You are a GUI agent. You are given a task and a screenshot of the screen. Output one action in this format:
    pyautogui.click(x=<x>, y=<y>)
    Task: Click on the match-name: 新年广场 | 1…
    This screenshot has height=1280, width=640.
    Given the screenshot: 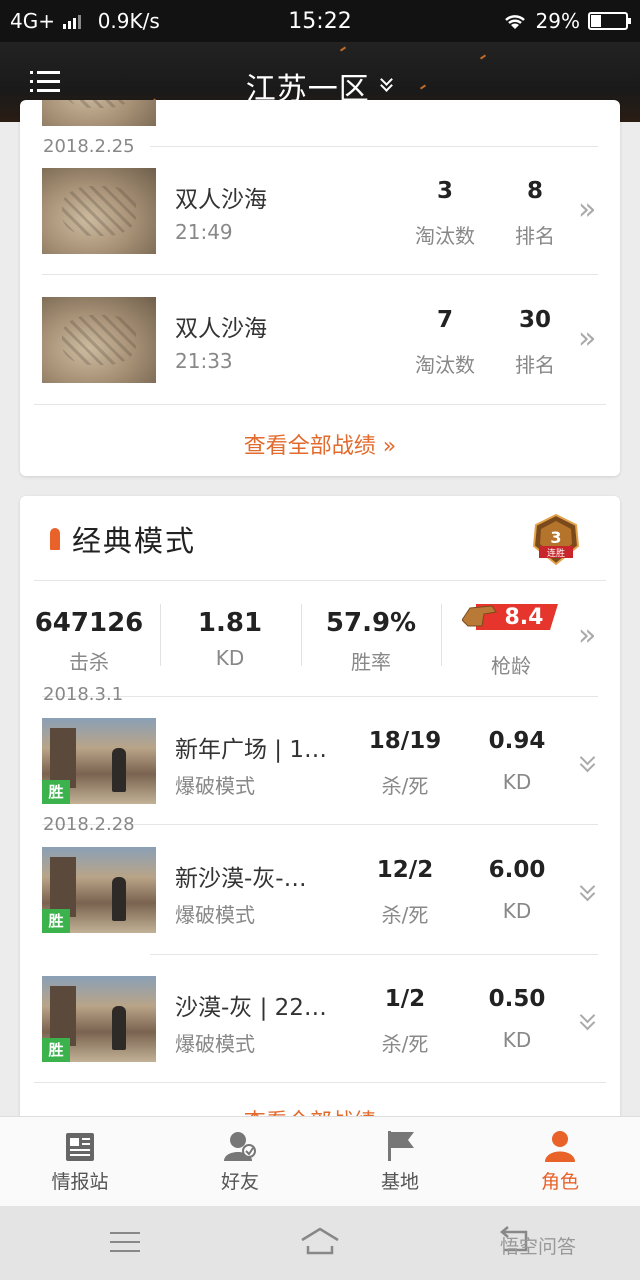 What is the action you would take?
    pyautogui.click(x=251, y=750)
    